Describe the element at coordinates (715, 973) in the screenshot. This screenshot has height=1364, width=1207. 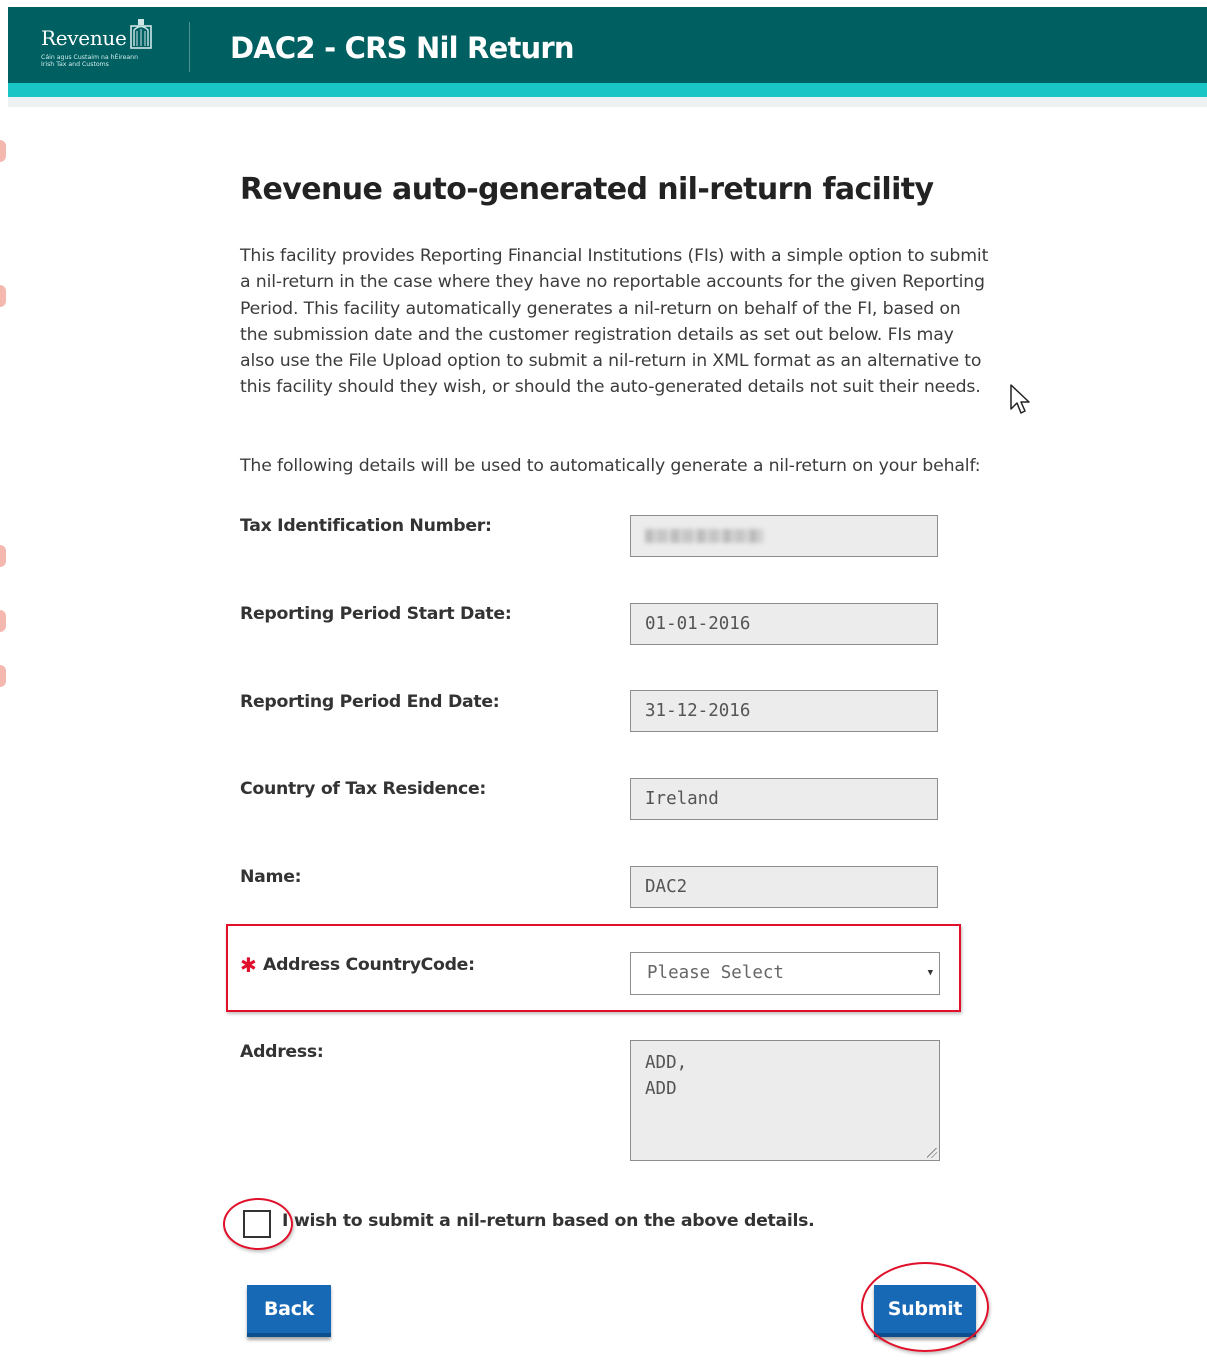
I see `select-value: Please Select` at that location.